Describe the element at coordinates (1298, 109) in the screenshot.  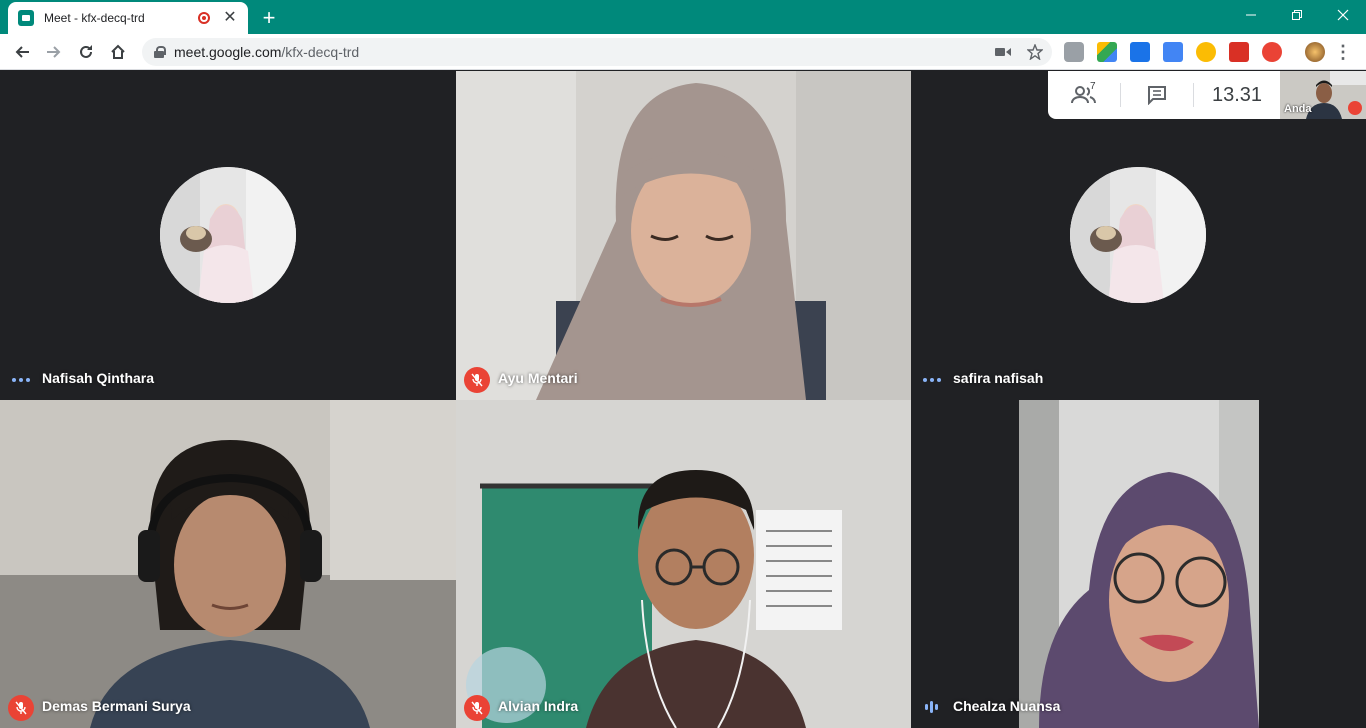
I see `self-label: Anda` at that location.